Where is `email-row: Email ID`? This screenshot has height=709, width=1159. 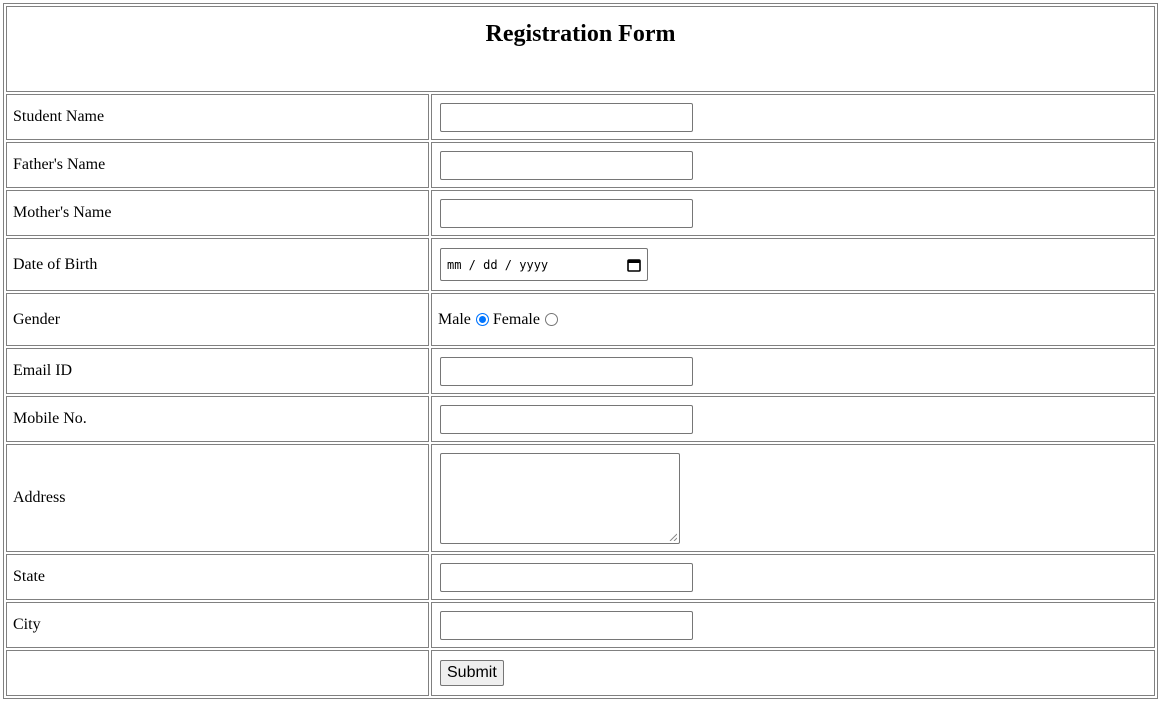 email-row: Email ID is located at coordinates (580, 371).